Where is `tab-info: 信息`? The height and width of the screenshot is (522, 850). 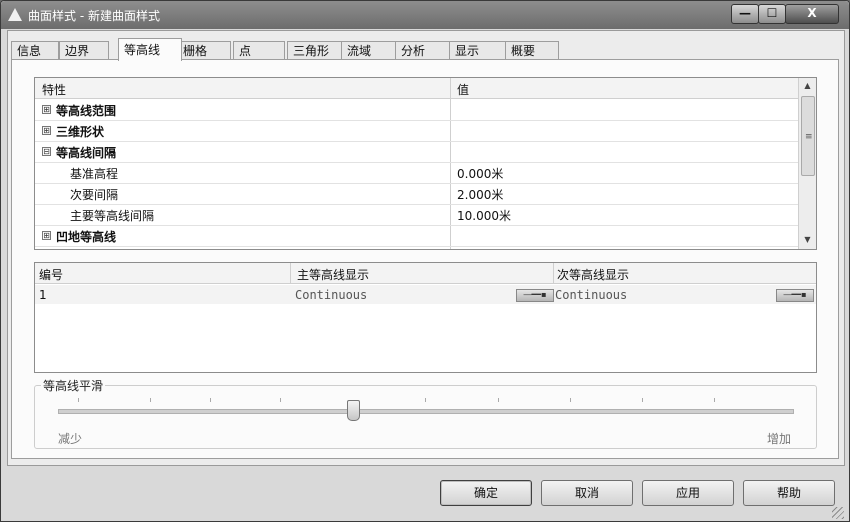
tab-info: 信息 is located at coordinates (35, 50).